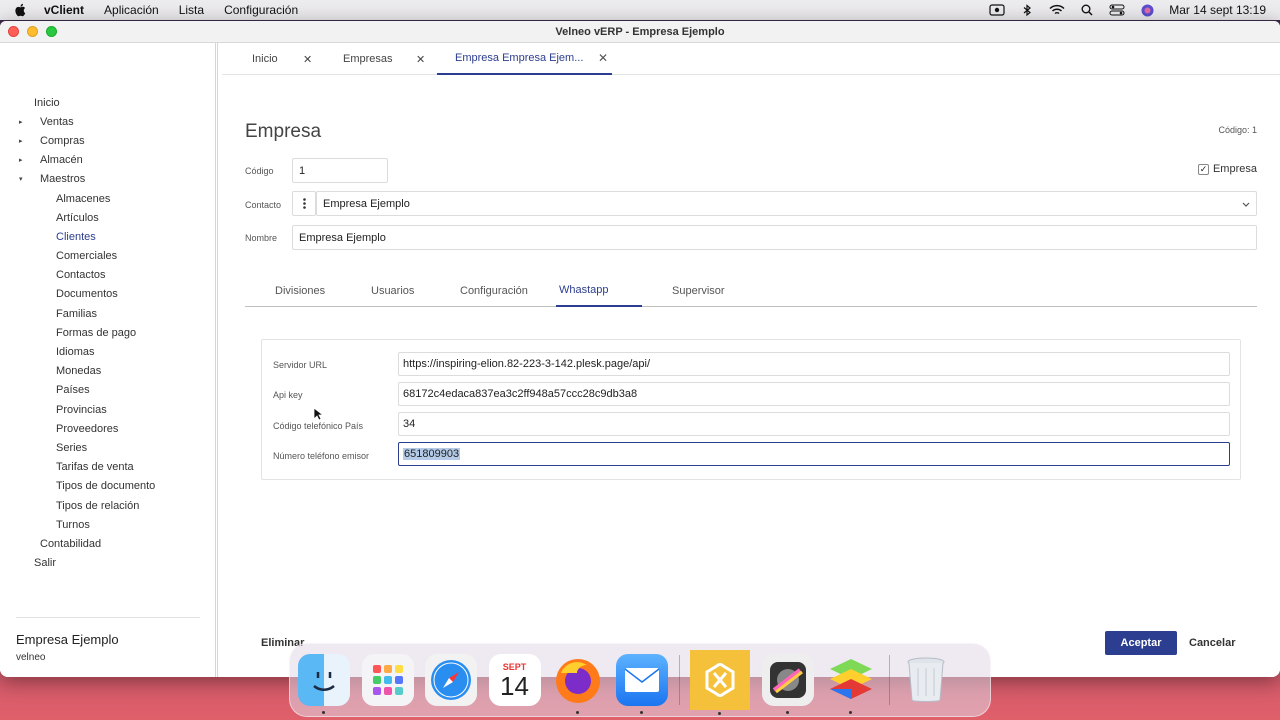 The width and height of the screenshot is (1280, 720). I want to click on subtab-configuracion: Configuración, so click(494, 291).